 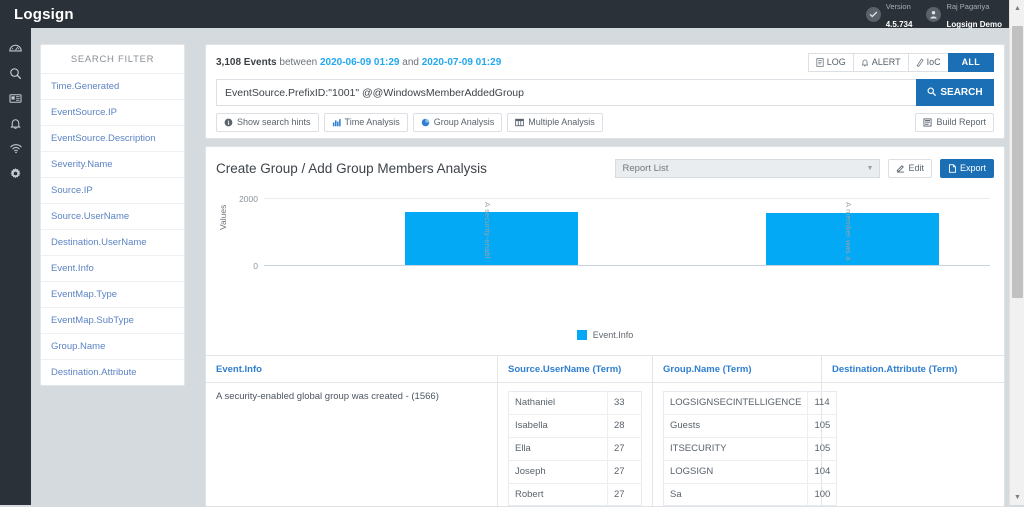 I want to click on time-analysis-label: Time Analysis, so click(x=372, y=122).